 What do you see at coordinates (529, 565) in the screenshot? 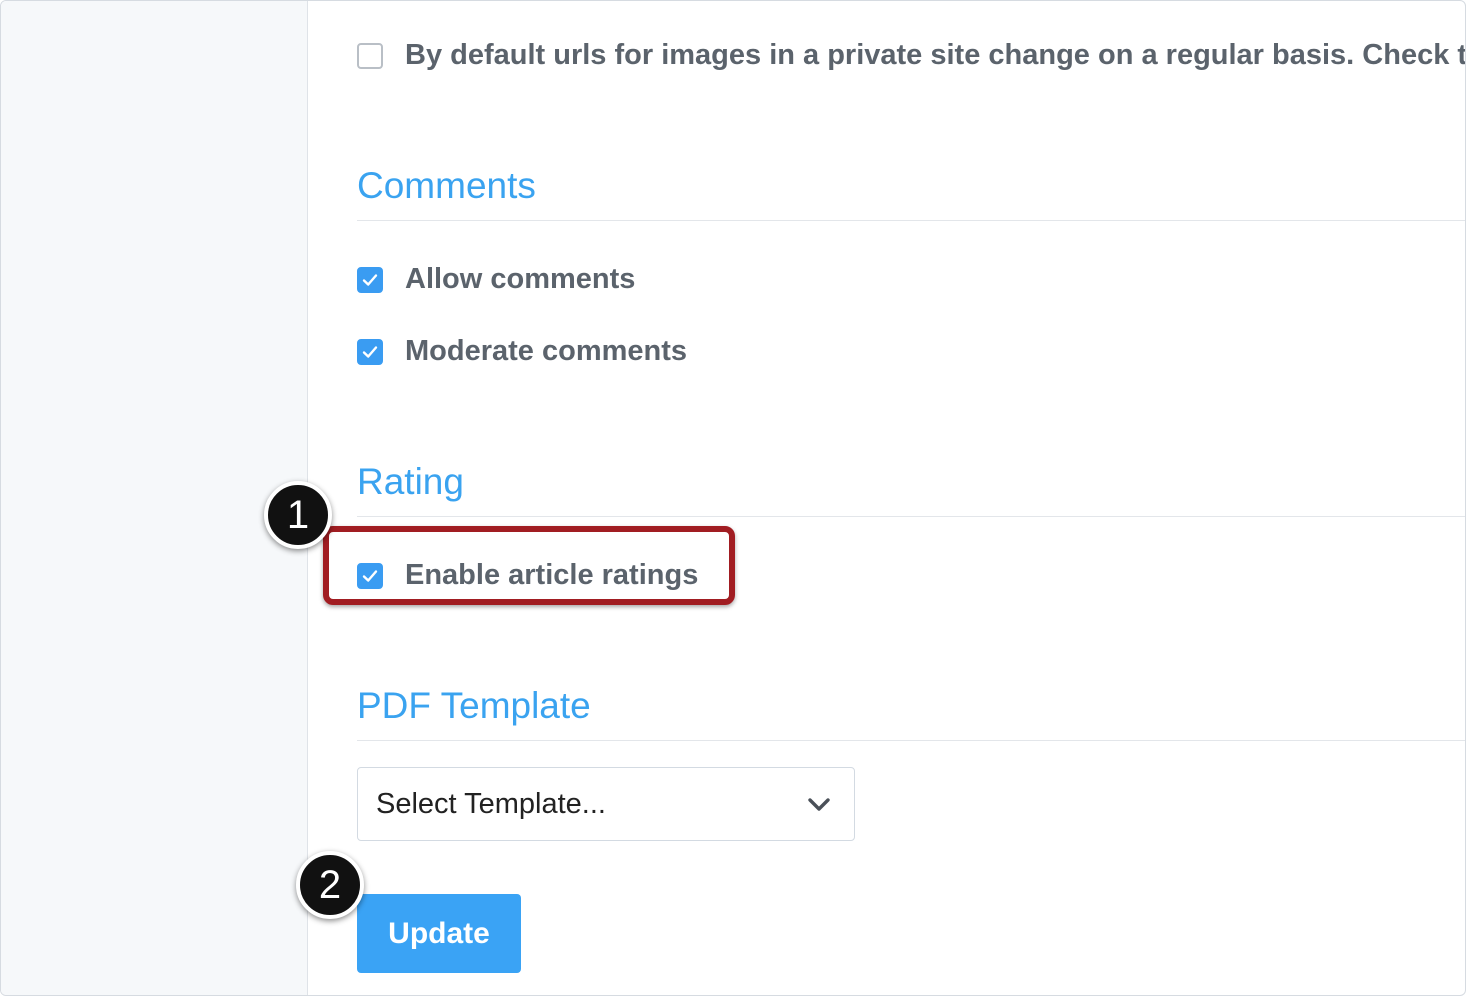
I see `enable-ratings-highlight` at bounding box center [529, 565].